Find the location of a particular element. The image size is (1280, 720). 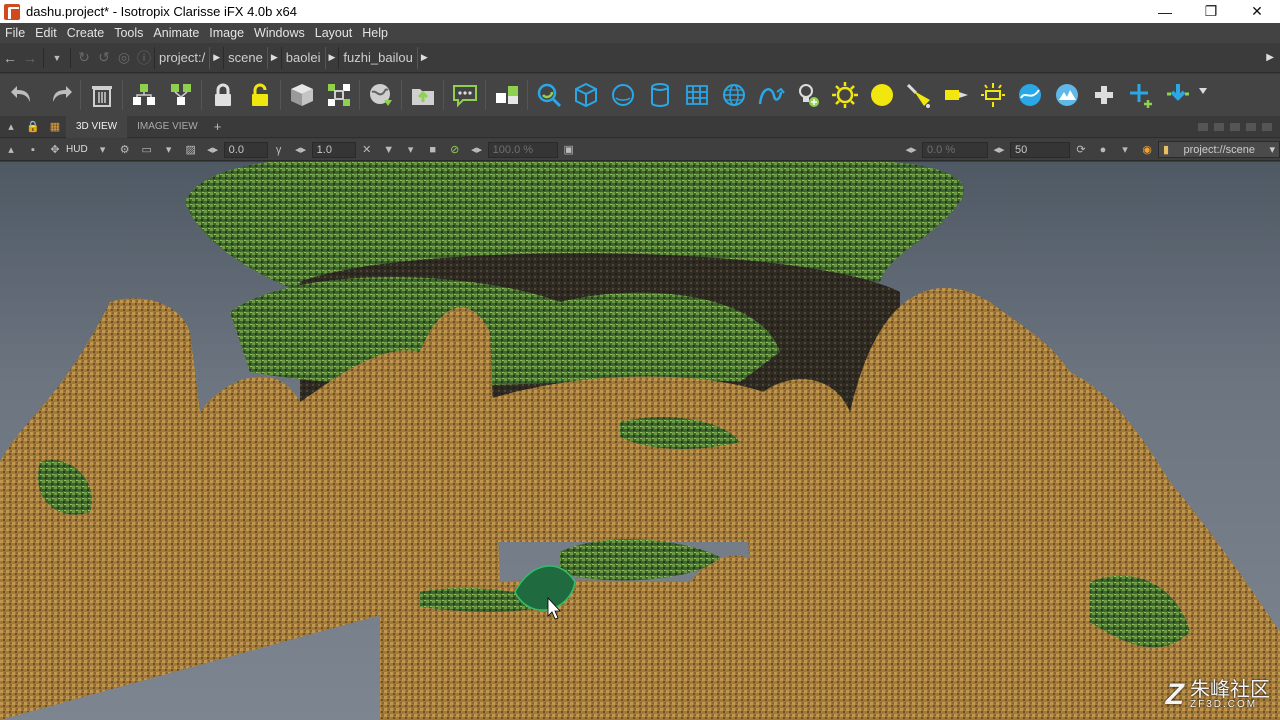

calendar-icon: ▦ is located at coordinates (55, 127).